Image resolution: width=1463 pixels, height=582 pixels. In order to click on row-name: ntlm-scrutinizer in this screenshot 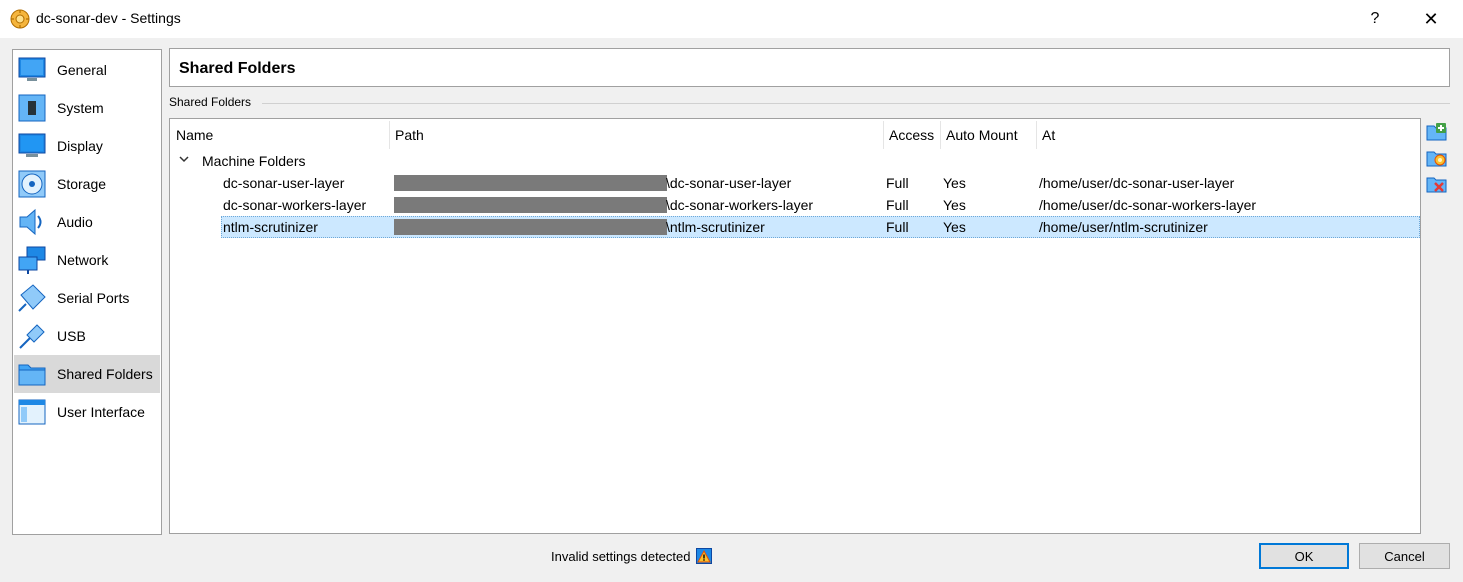, I will do `click(270, 227)`.